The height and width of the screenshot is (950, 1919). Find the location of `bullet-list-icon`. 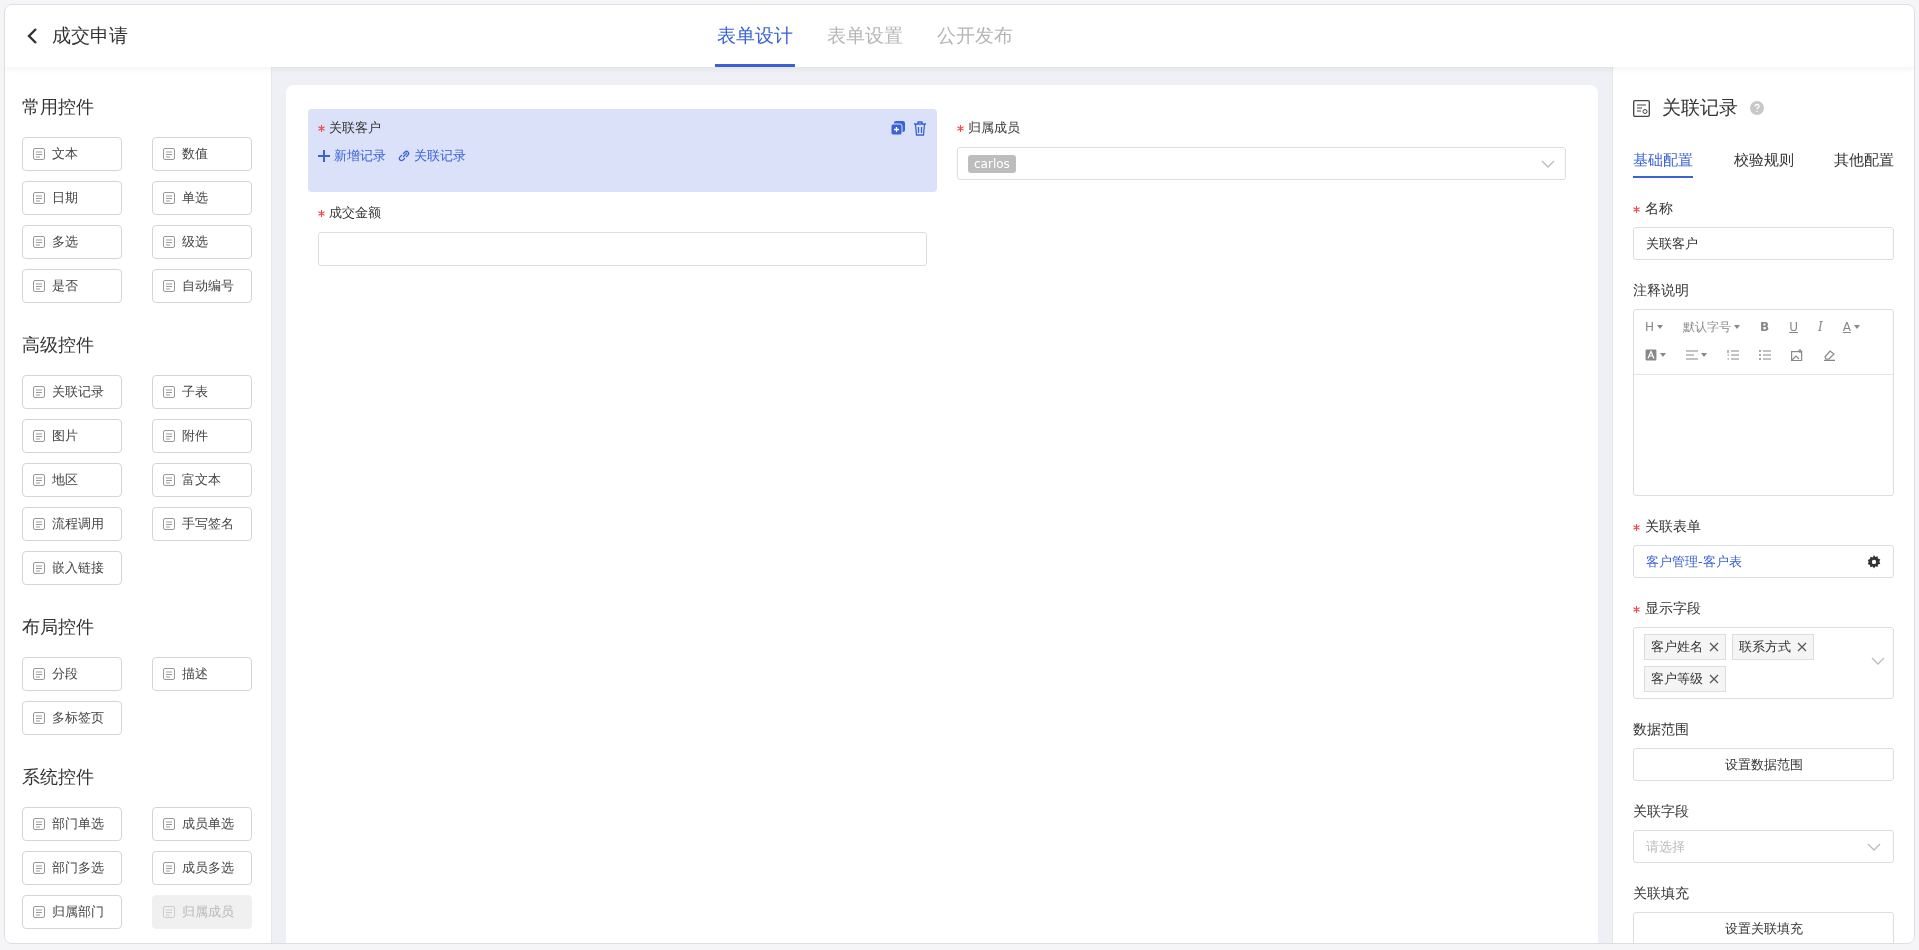

bullet-list-icon is located at coordinates (1765, 355).